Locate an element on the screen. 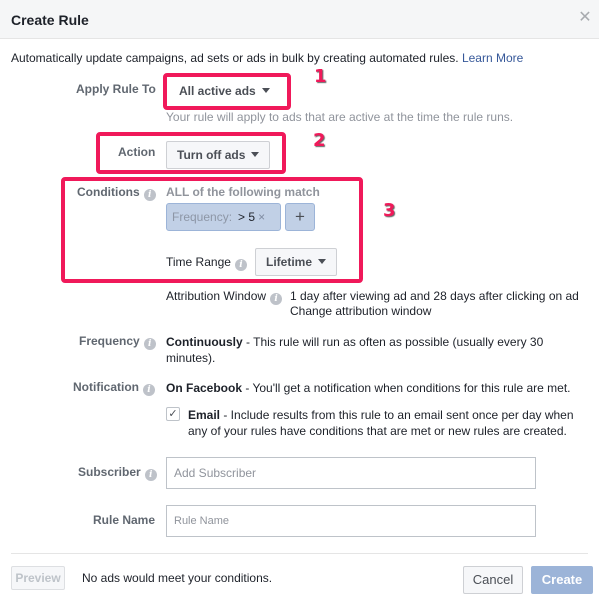  time-range-label: Time Range i is located at coordinates (206, 262).